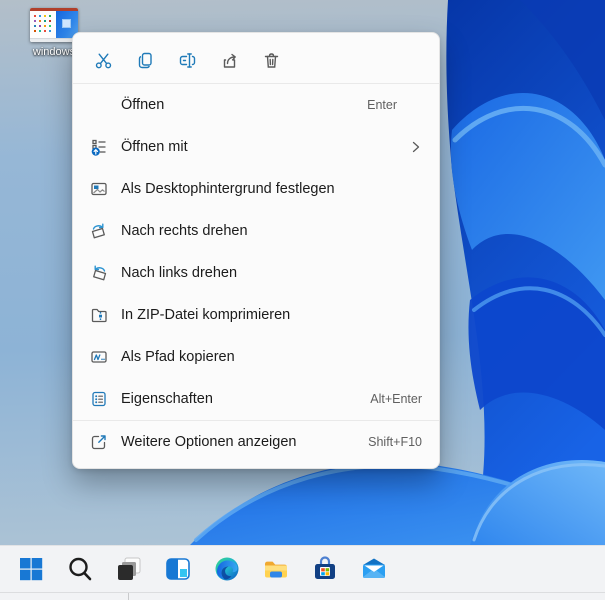 This screenshot has height=600, width=605. Describe the element at coordinates (256, 231) in the screenshot. I see `menu-item-rotate-right: Nach rechts drehen` at that location.